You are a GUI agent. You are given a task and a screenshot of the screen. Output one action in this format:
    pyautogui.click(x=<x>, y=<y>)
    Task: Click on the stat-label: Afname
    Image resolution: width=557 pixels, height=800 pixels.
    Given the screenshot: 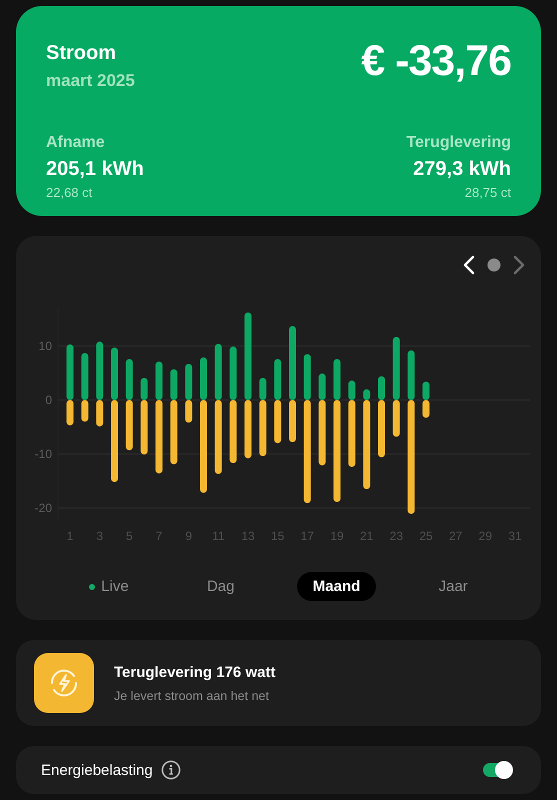 What is the action you would take?
    pyautogui.click(x=76, y=143)
    